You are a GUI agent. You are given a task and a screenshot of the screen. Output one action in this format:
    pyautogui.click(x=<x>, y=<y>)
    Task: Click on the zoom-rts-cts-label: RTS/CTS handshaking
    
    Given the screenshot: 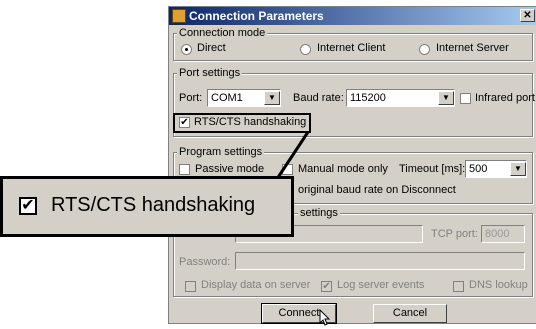 What is the action you would take?
    pyautogui.click(x=153, y=205)
    